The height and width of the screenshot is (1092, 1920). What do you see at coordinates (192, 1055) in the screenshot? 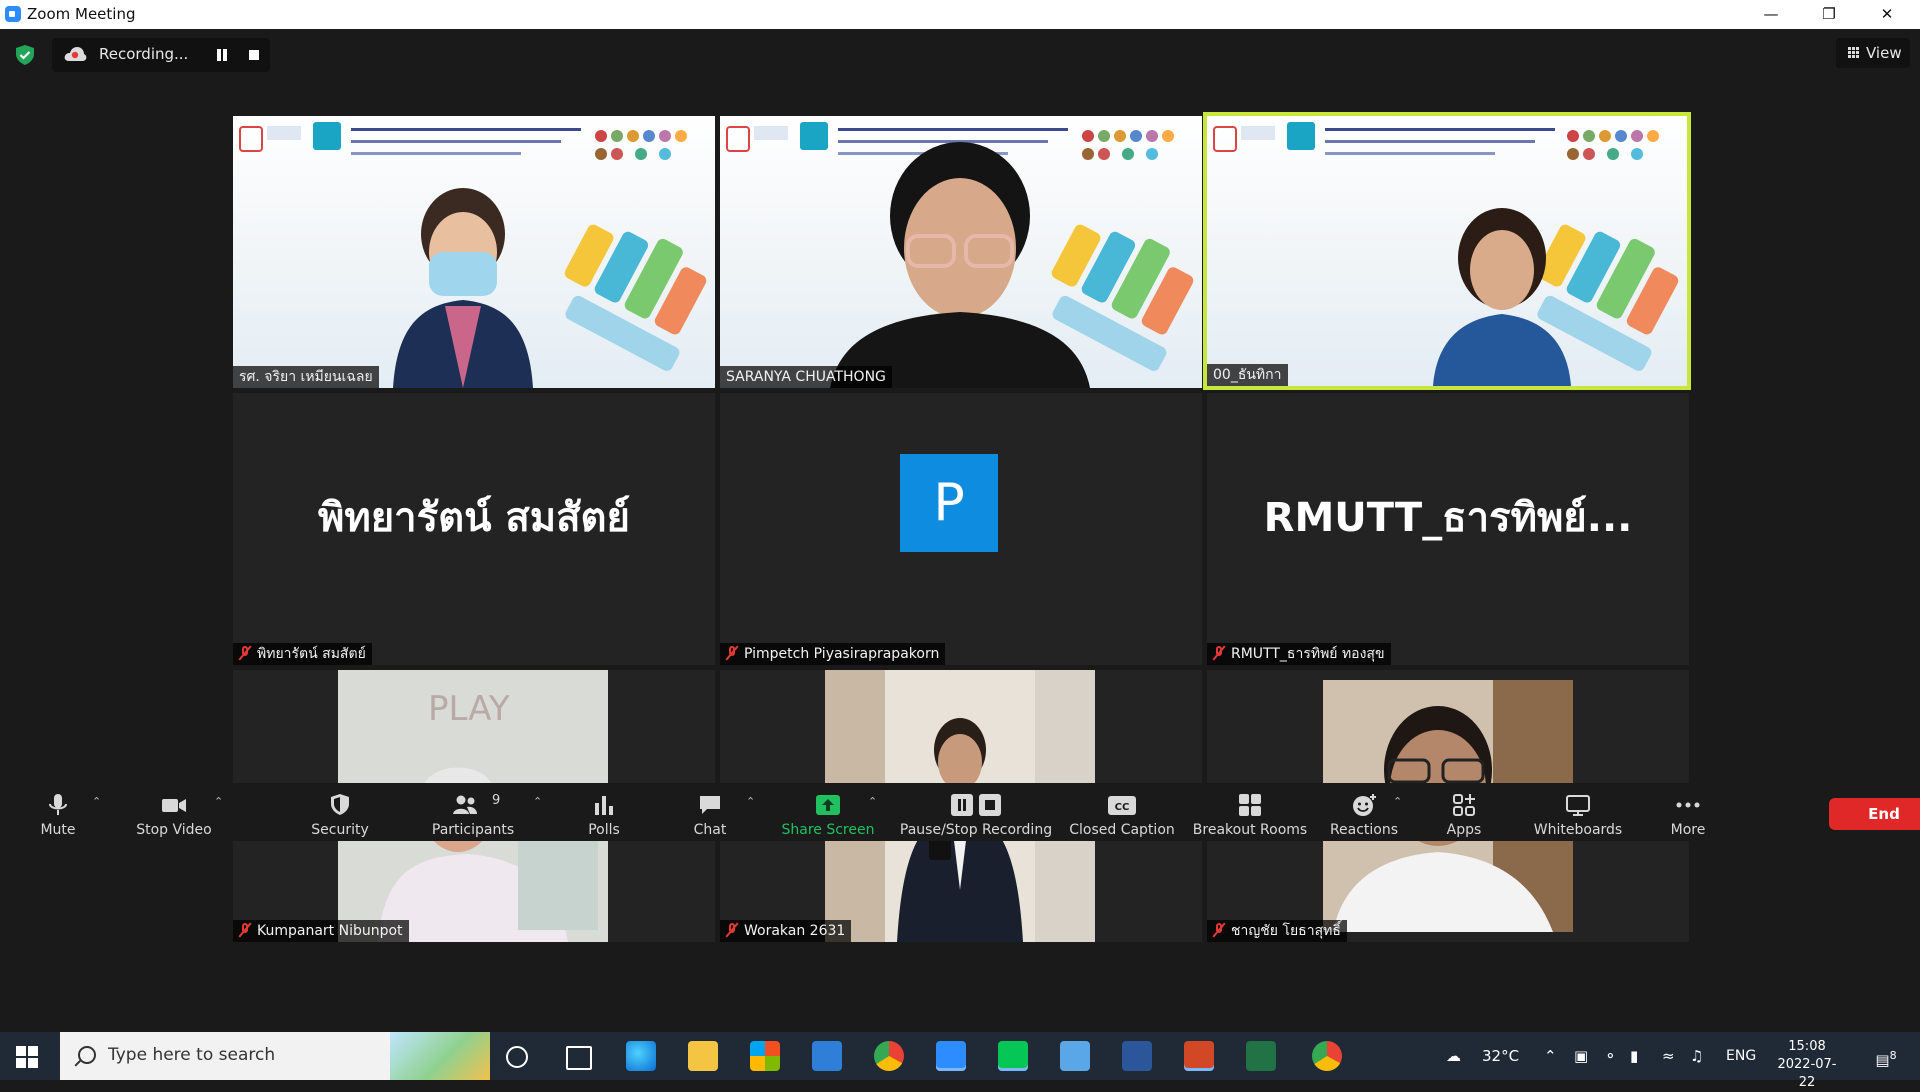
I see `search-placeholder: Type here to search` at bounding box center [192, 1055].